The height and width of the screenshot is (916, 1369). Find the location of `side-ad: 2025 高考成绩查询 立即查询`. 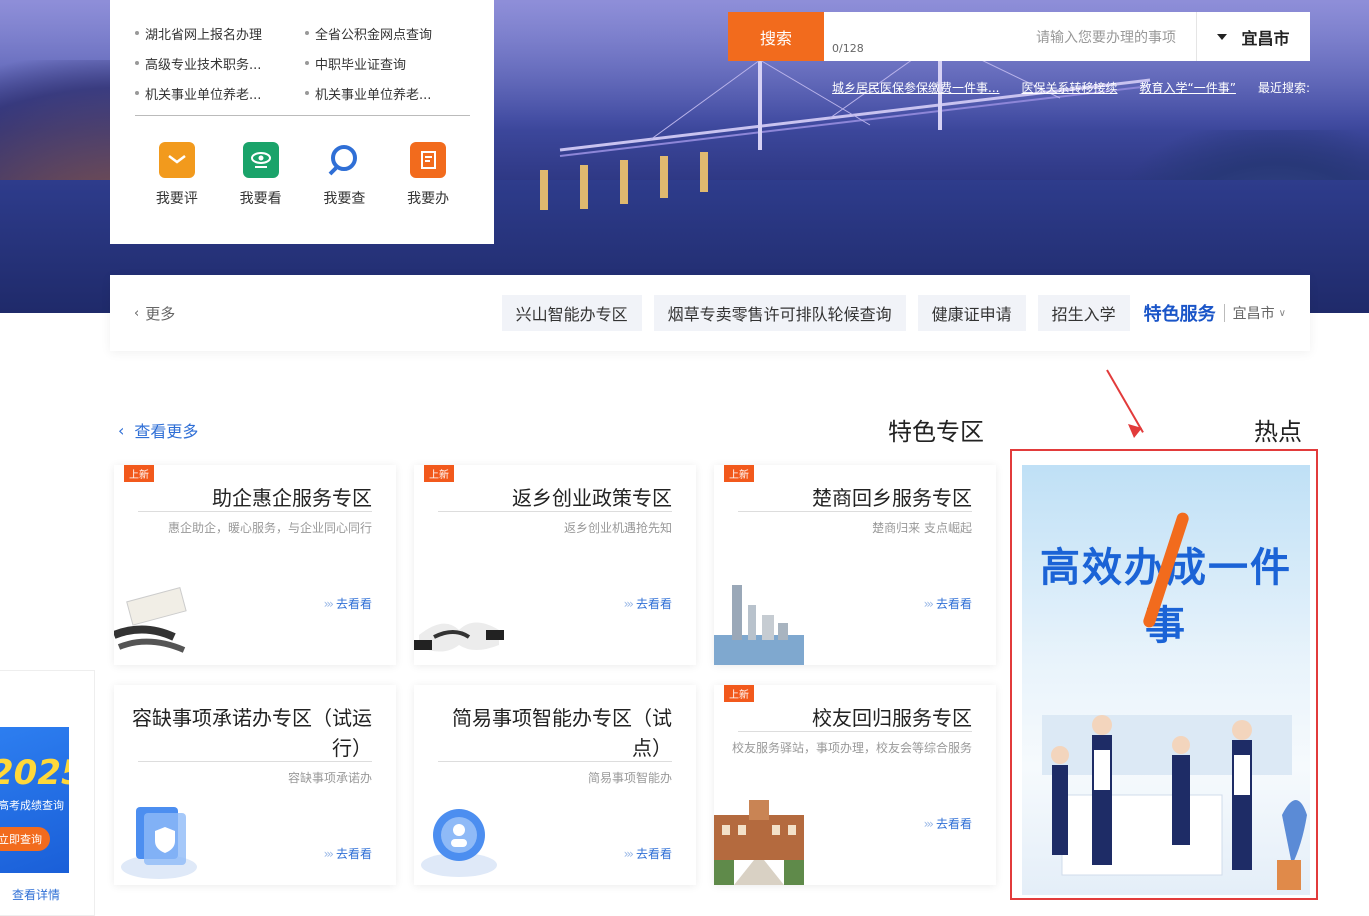

side-ad: 2025 高考成绩查询 立即查询 is located at coordinates (34, 800).